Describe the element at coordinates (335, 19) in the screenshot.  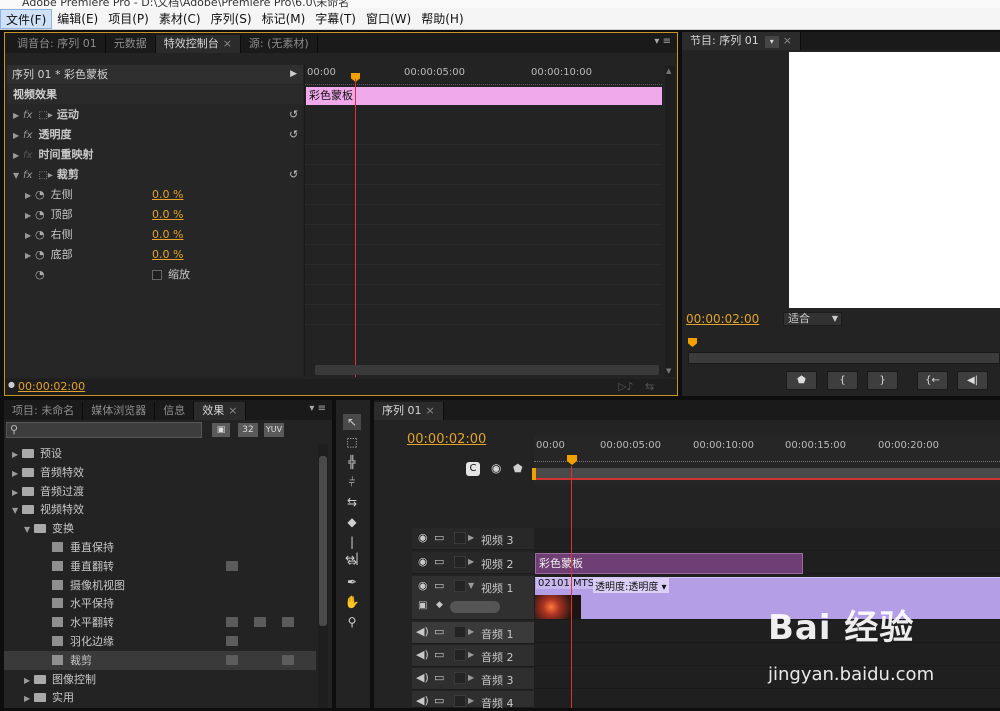
I see `menu-title: 字幕(T)` at that location.